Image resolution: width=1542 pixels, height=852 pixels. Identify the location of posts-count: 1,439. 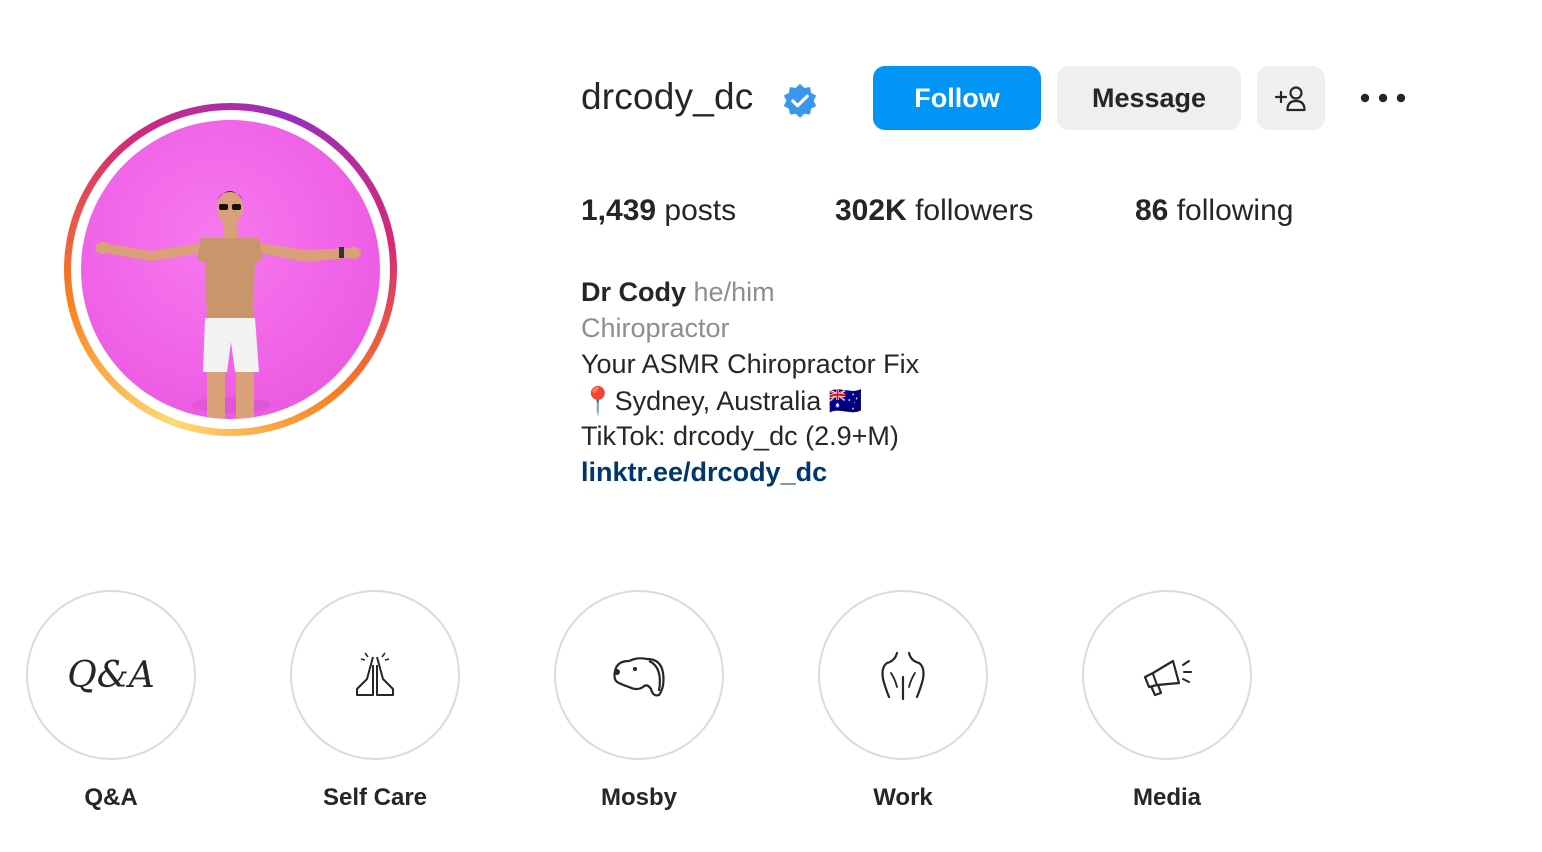
(619, 210).